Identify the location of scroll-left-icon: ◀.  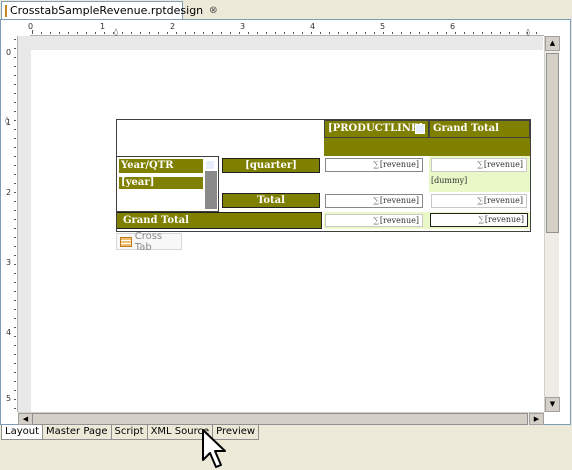
(25, 419).